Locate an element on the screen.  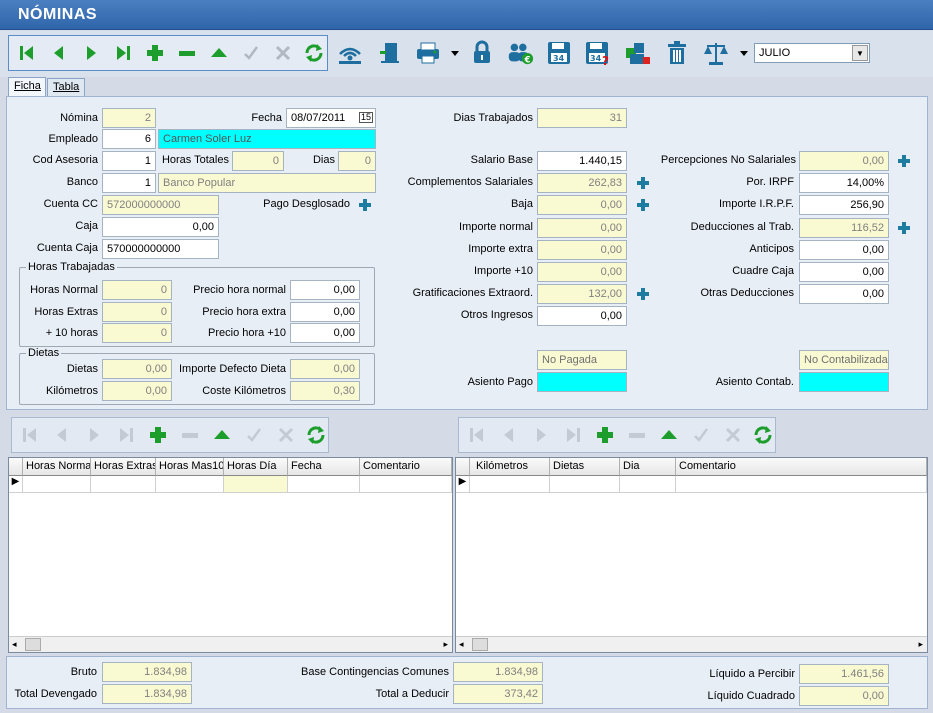
deducciones-trab-field: 116,52 is located at coordinates (844, 228).